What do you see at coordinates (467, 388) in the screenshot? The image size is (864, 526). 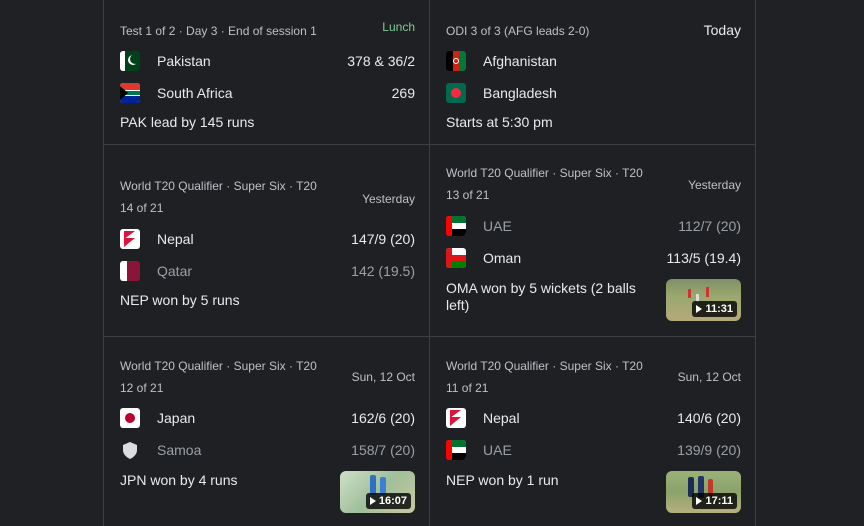 I see `match-number: 11 of 21` at bounding box center [467, 388].